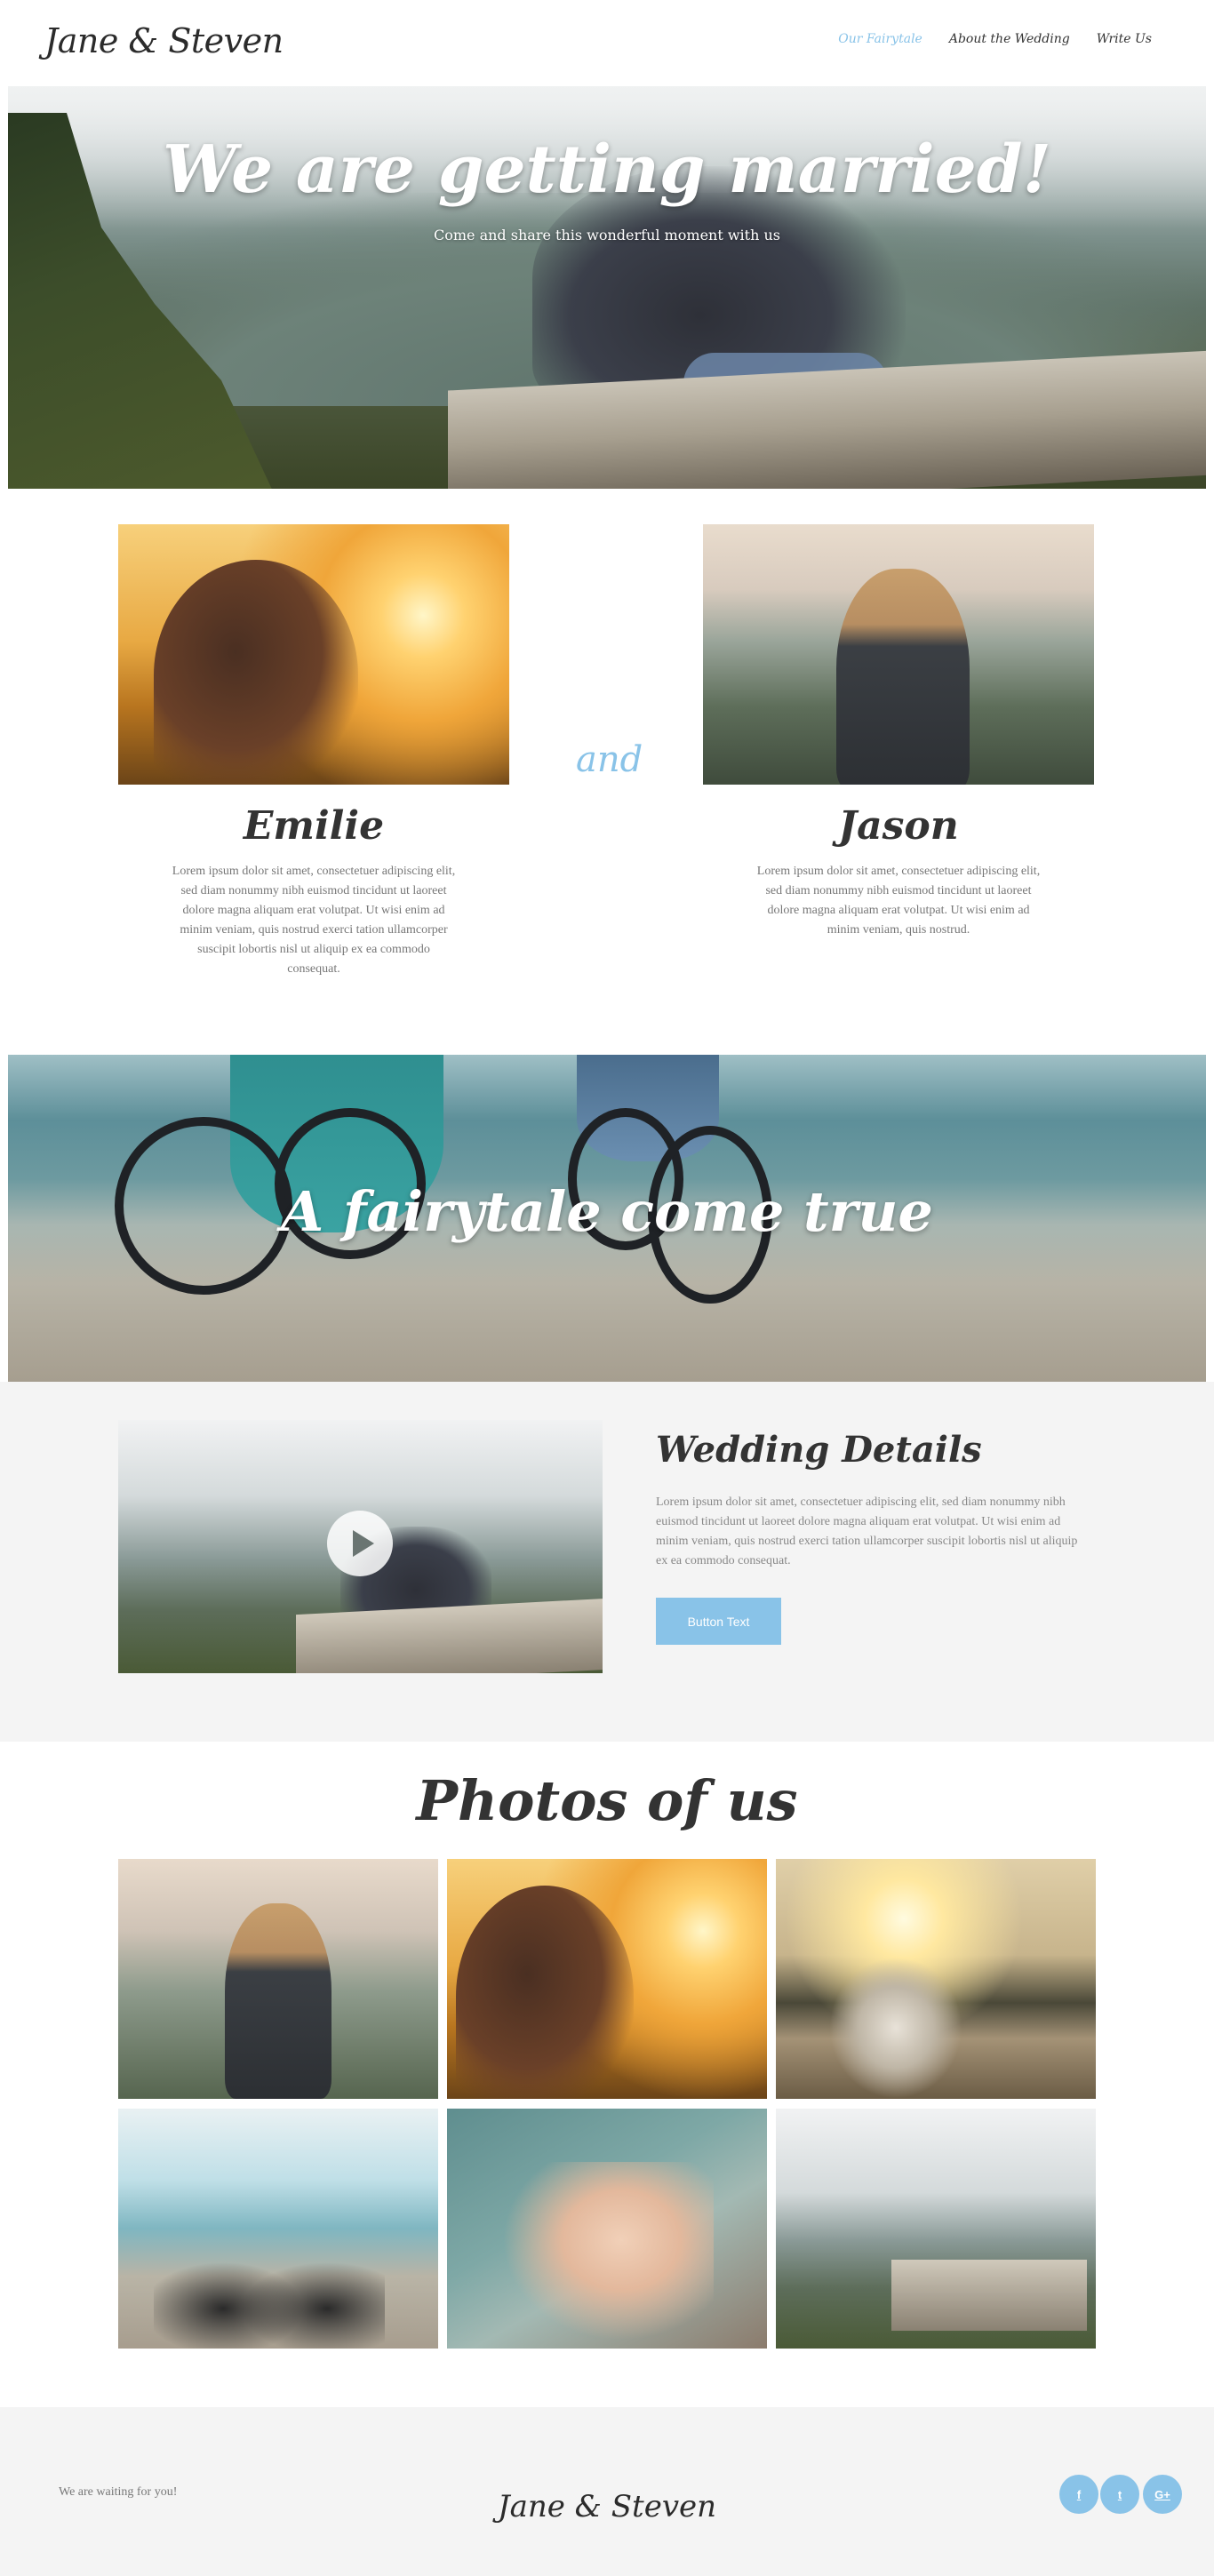 The image size is (1214, 2576). Describe the element at coordinates (880, 39) in the screenshot. I see `nav-our-fairytale: Our Fairytale` at that location.